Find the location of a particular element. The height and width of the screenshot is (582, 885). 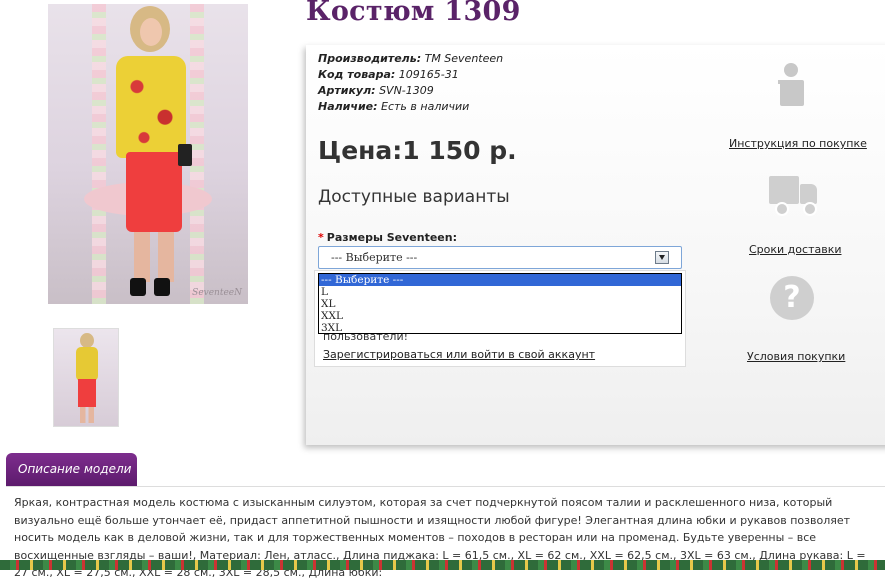

required-mark: * is located at coordinates (321, 237).